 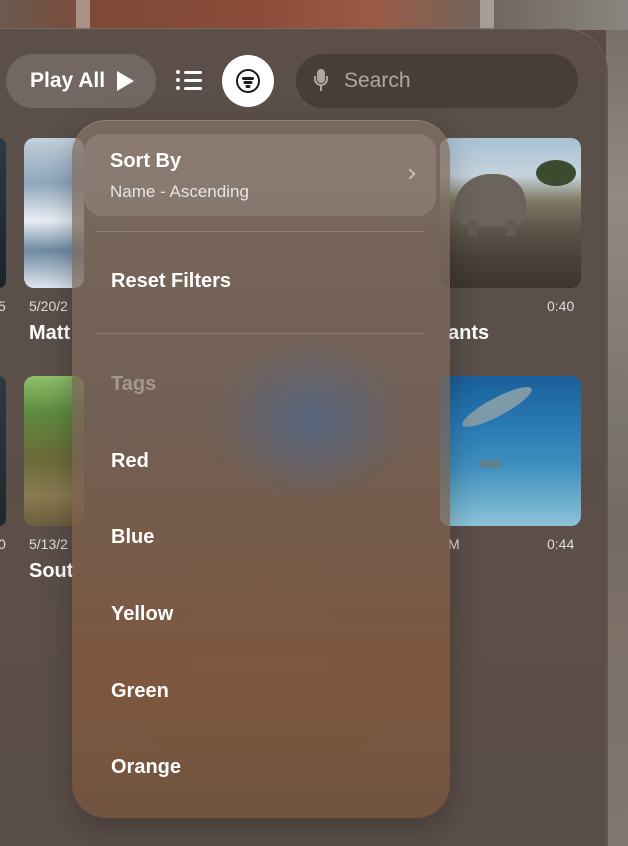 I want to click on tag-item-red: Red, so click(x=130, y=461).